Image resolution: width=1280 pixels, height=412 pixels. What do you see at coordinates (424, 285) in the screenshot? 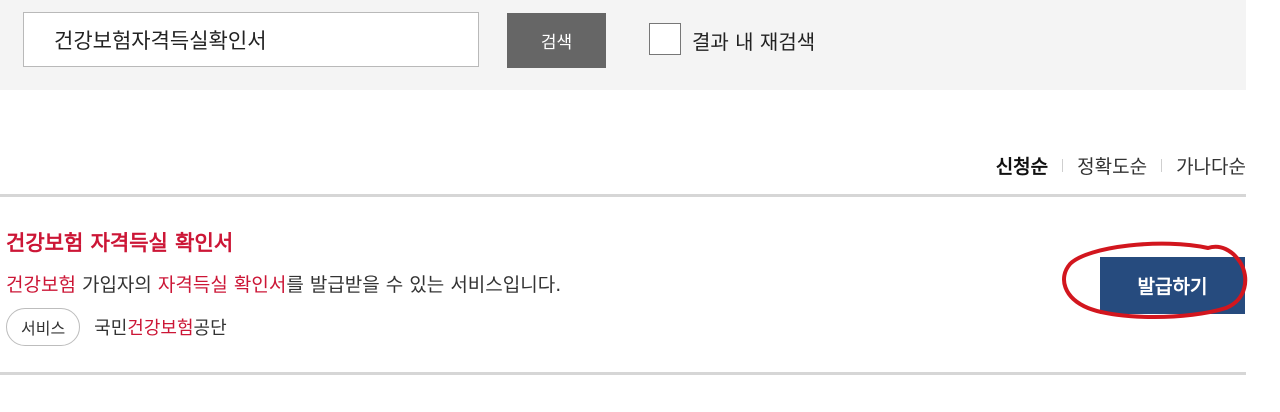
I see `desc-text: 를 발급받을 수 있는 서비스입니다.` at bounding box center [424, 285].